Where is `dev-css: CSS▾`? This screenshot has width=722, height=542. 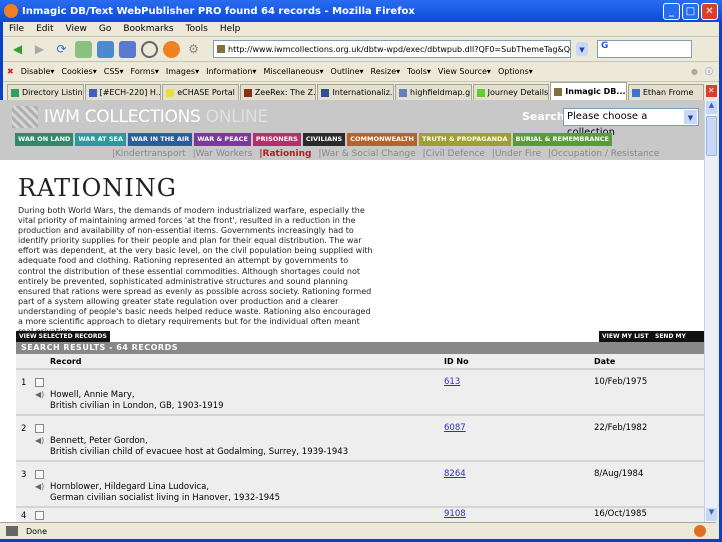
dev-css: CSS▾ is located at coordinates (114, 71).